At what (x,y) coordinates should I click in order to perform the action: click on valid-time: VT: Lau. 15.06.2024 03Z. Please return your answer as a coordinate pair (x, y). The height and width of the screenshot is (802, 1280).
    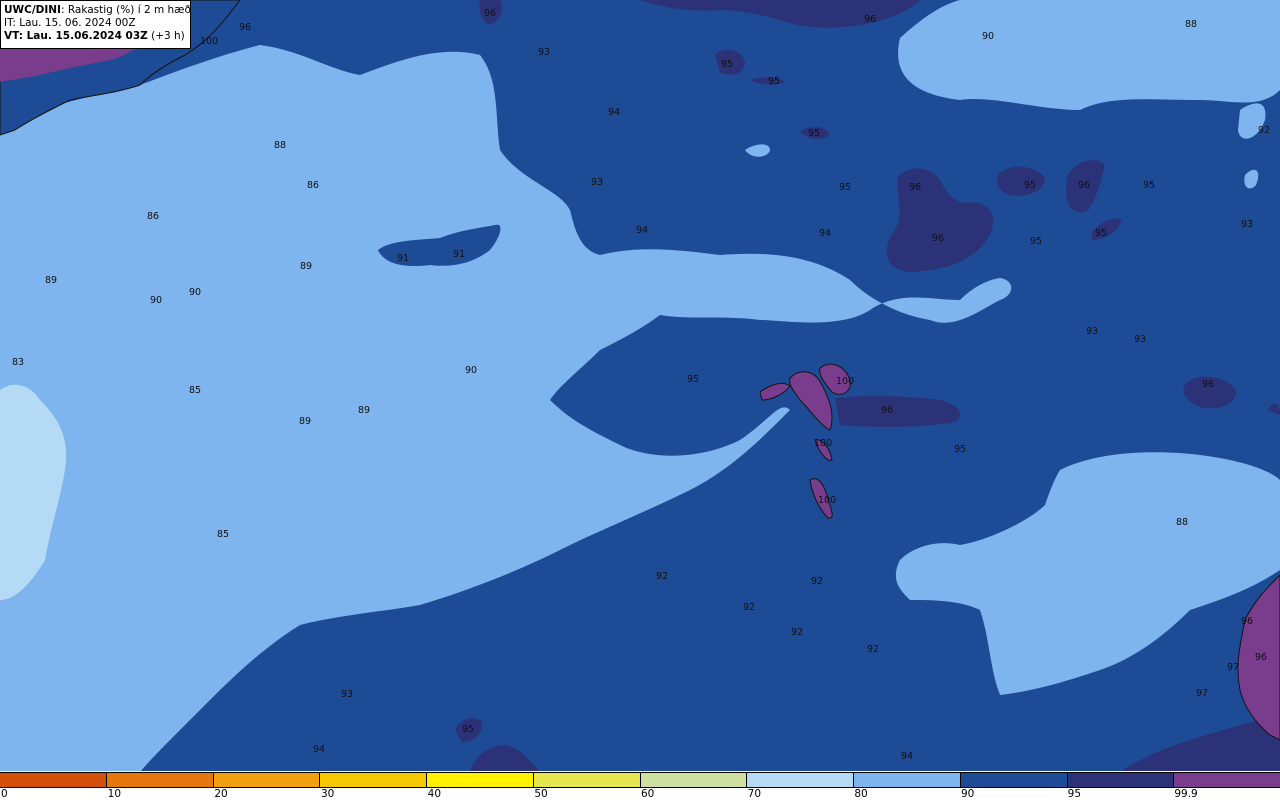
    Looking at the image, I should click on (76, 36).